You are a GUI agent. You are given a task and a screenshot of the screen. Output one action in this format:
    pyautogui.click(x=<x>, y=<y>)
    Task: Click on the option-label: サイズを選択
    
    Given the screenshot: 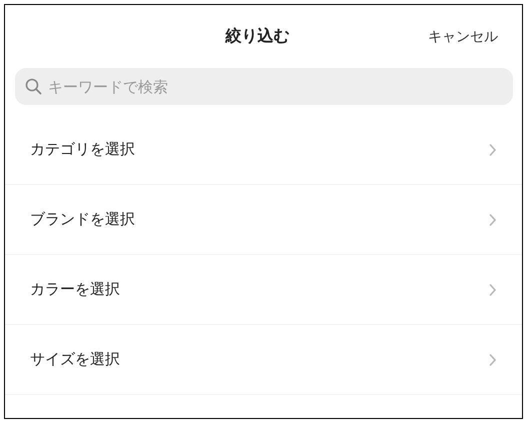 What is the action you would take?
    pyautogui.click(x=75, y=359)
    